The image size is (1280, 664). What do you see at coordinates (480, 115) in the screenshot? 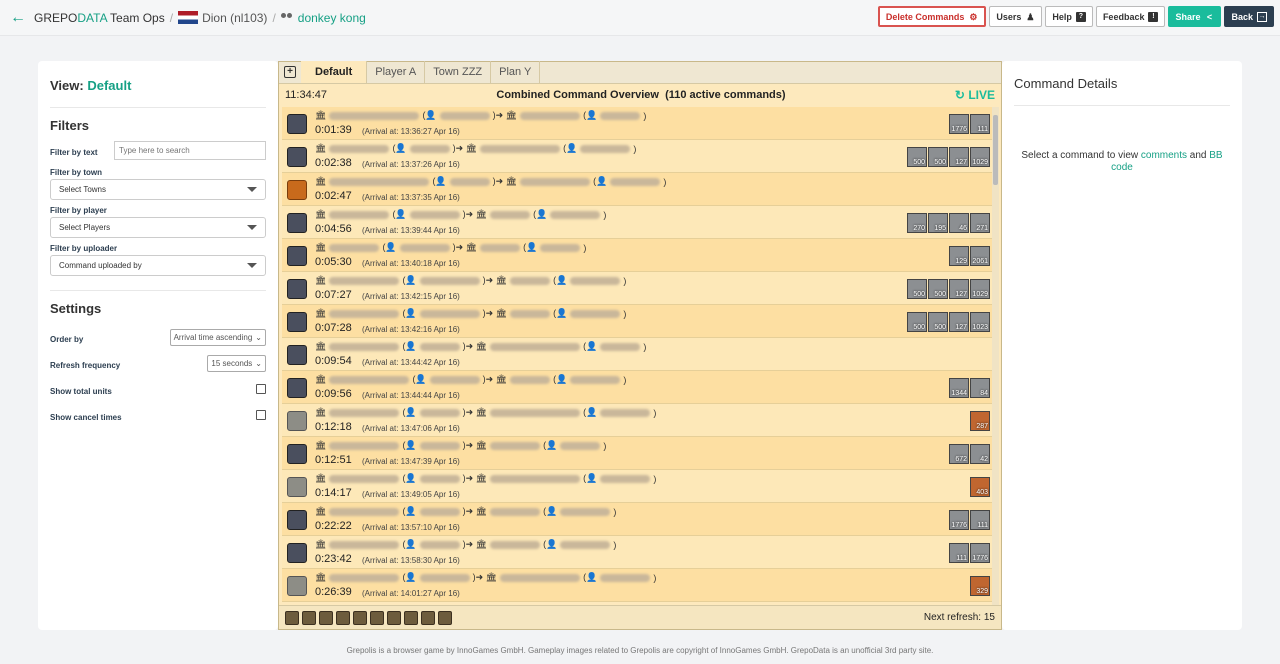
I see `command-route: 🏛 (👤)➜ 🏛 (👤)` at bounding box center [480, 115].